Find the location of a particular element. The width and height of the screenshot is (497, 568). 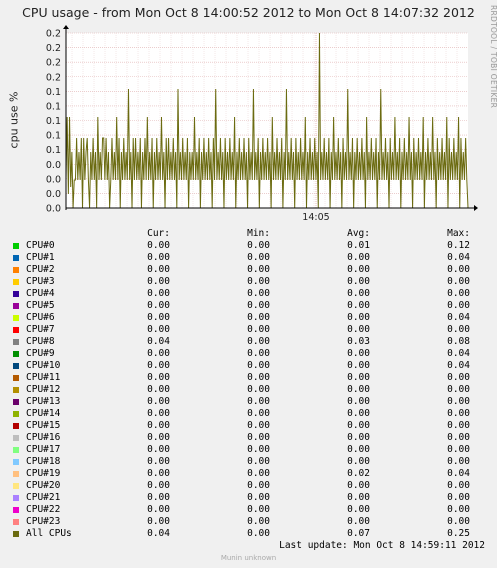

legend-row: All CPUs 0.04 0.00 0.07 0.25 is located at coordinates (248, 534).